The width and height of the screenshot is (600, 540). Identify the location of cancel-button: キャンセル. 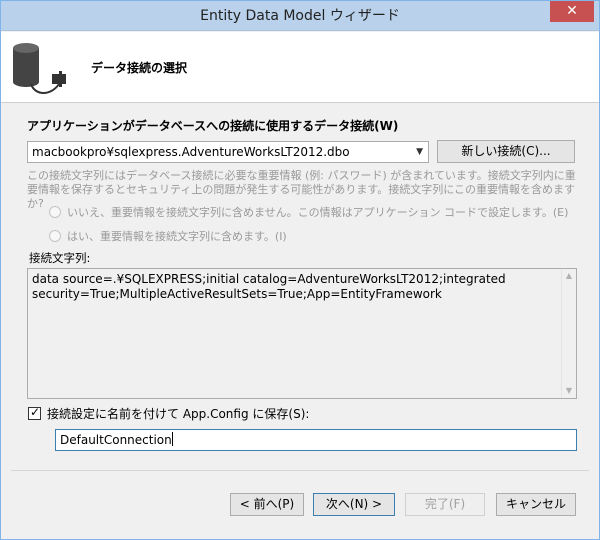
(536, 504).